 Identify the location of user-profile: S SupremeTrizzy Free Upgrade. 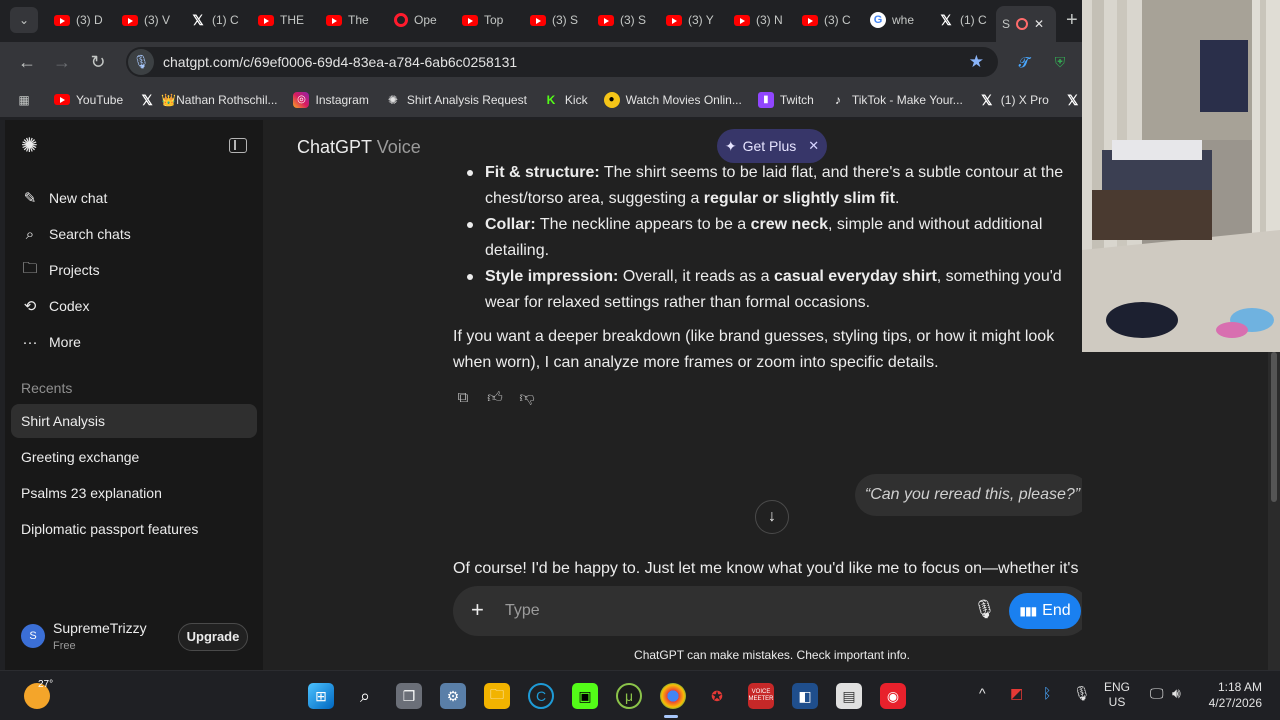
(134, 635).